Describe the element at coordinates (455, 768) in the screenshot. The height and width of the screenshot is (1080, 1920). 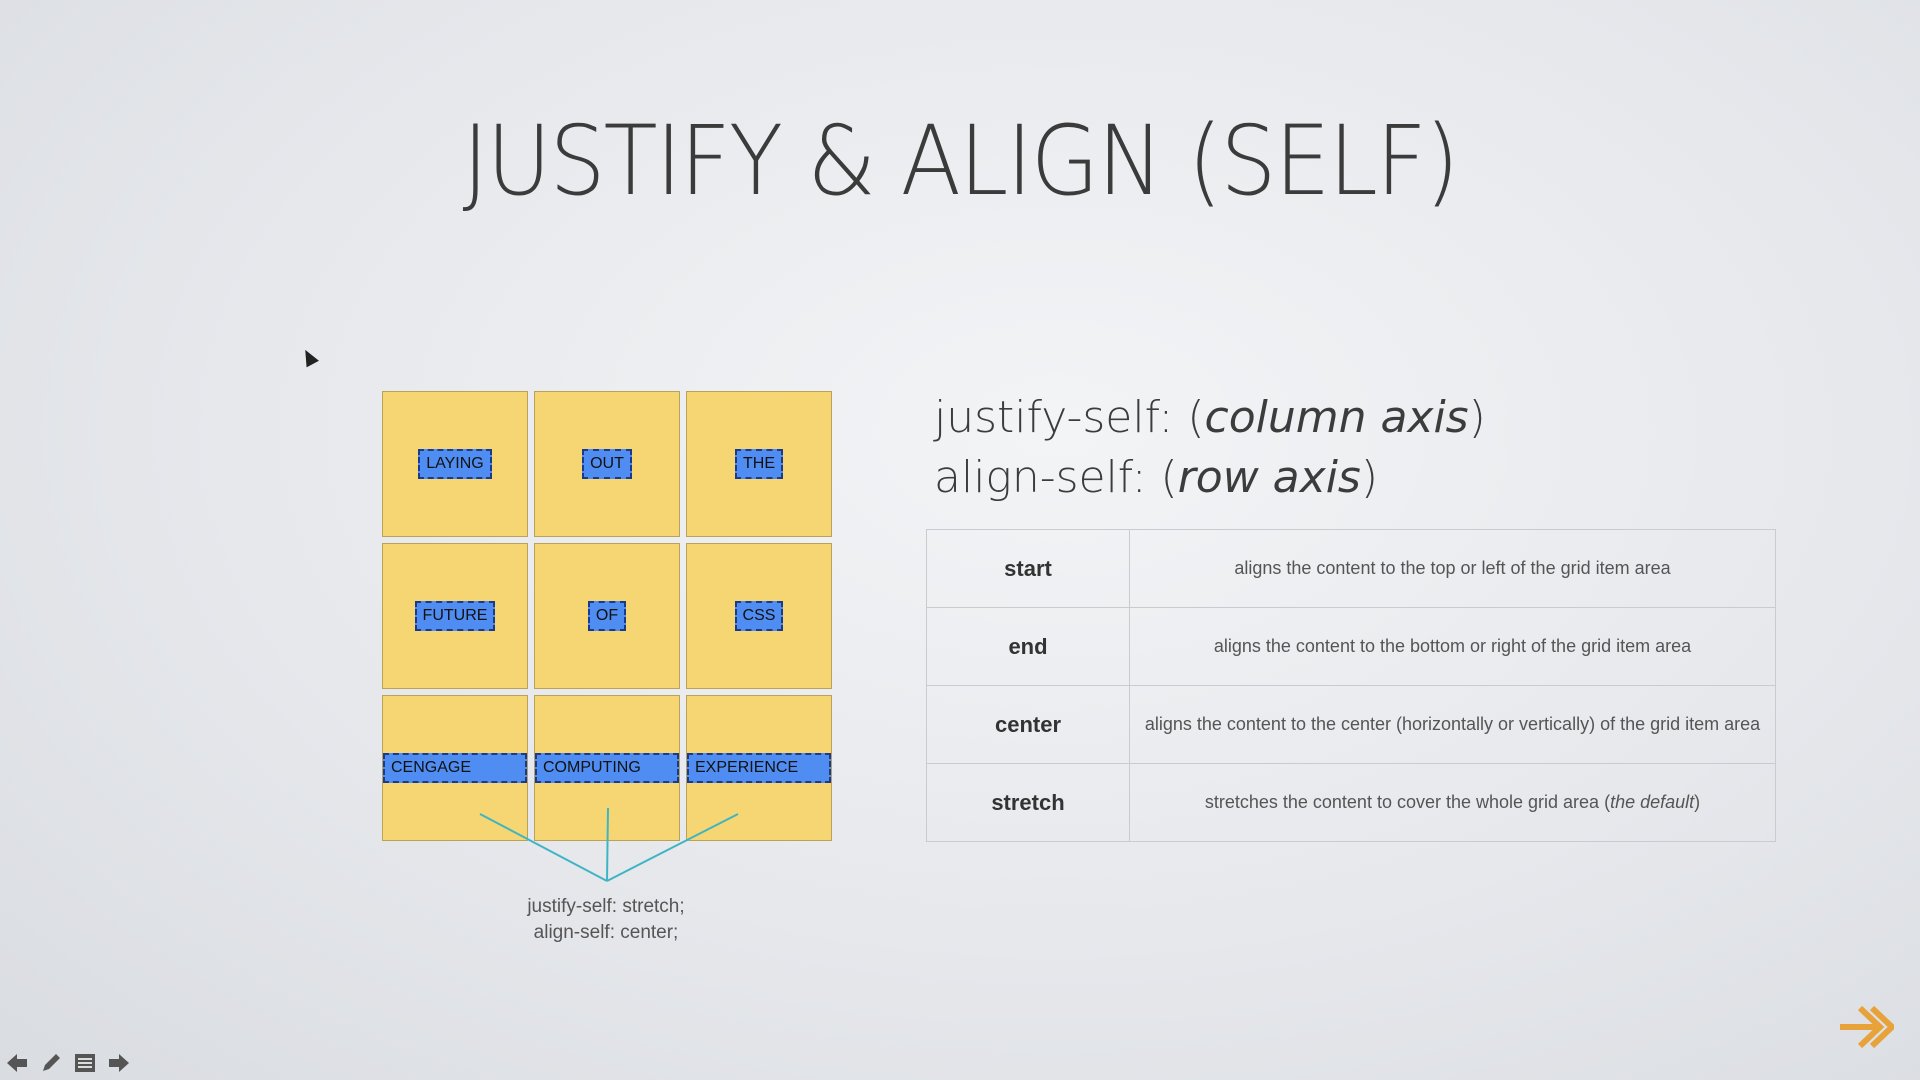
I see `grid-item-tag: CENGAGE` at that location.